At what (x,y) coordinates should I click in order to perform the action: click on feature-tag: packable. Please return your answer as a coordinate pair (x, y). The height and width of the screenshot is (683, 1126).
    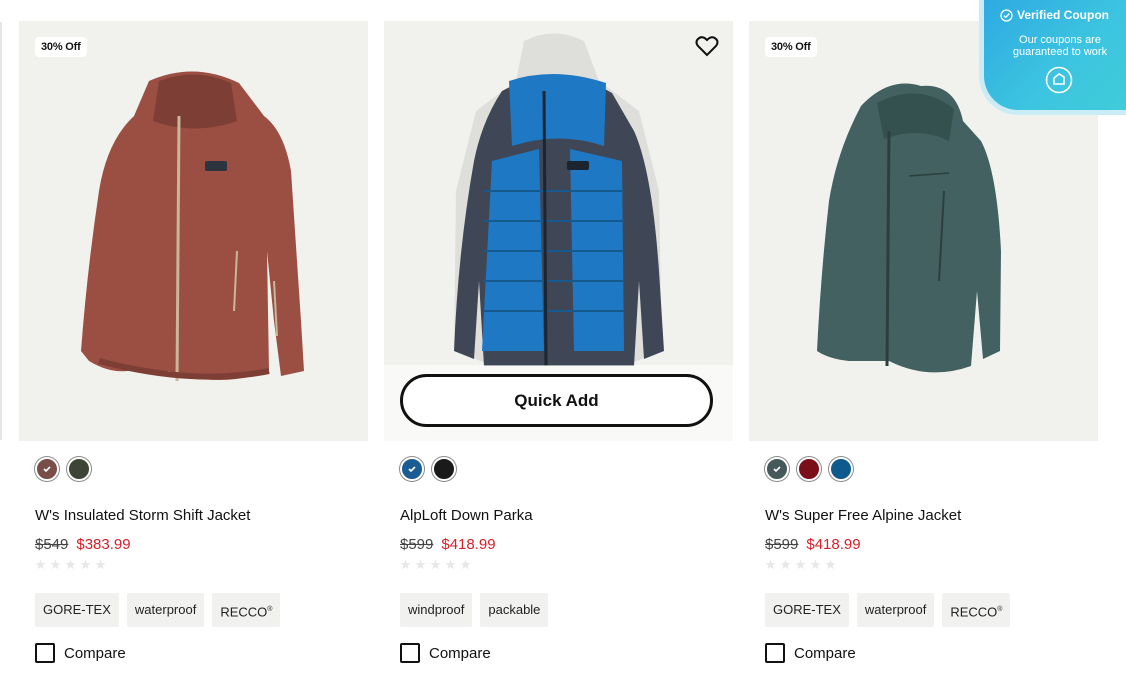
    Looking at the image, I should click on (514, 610).